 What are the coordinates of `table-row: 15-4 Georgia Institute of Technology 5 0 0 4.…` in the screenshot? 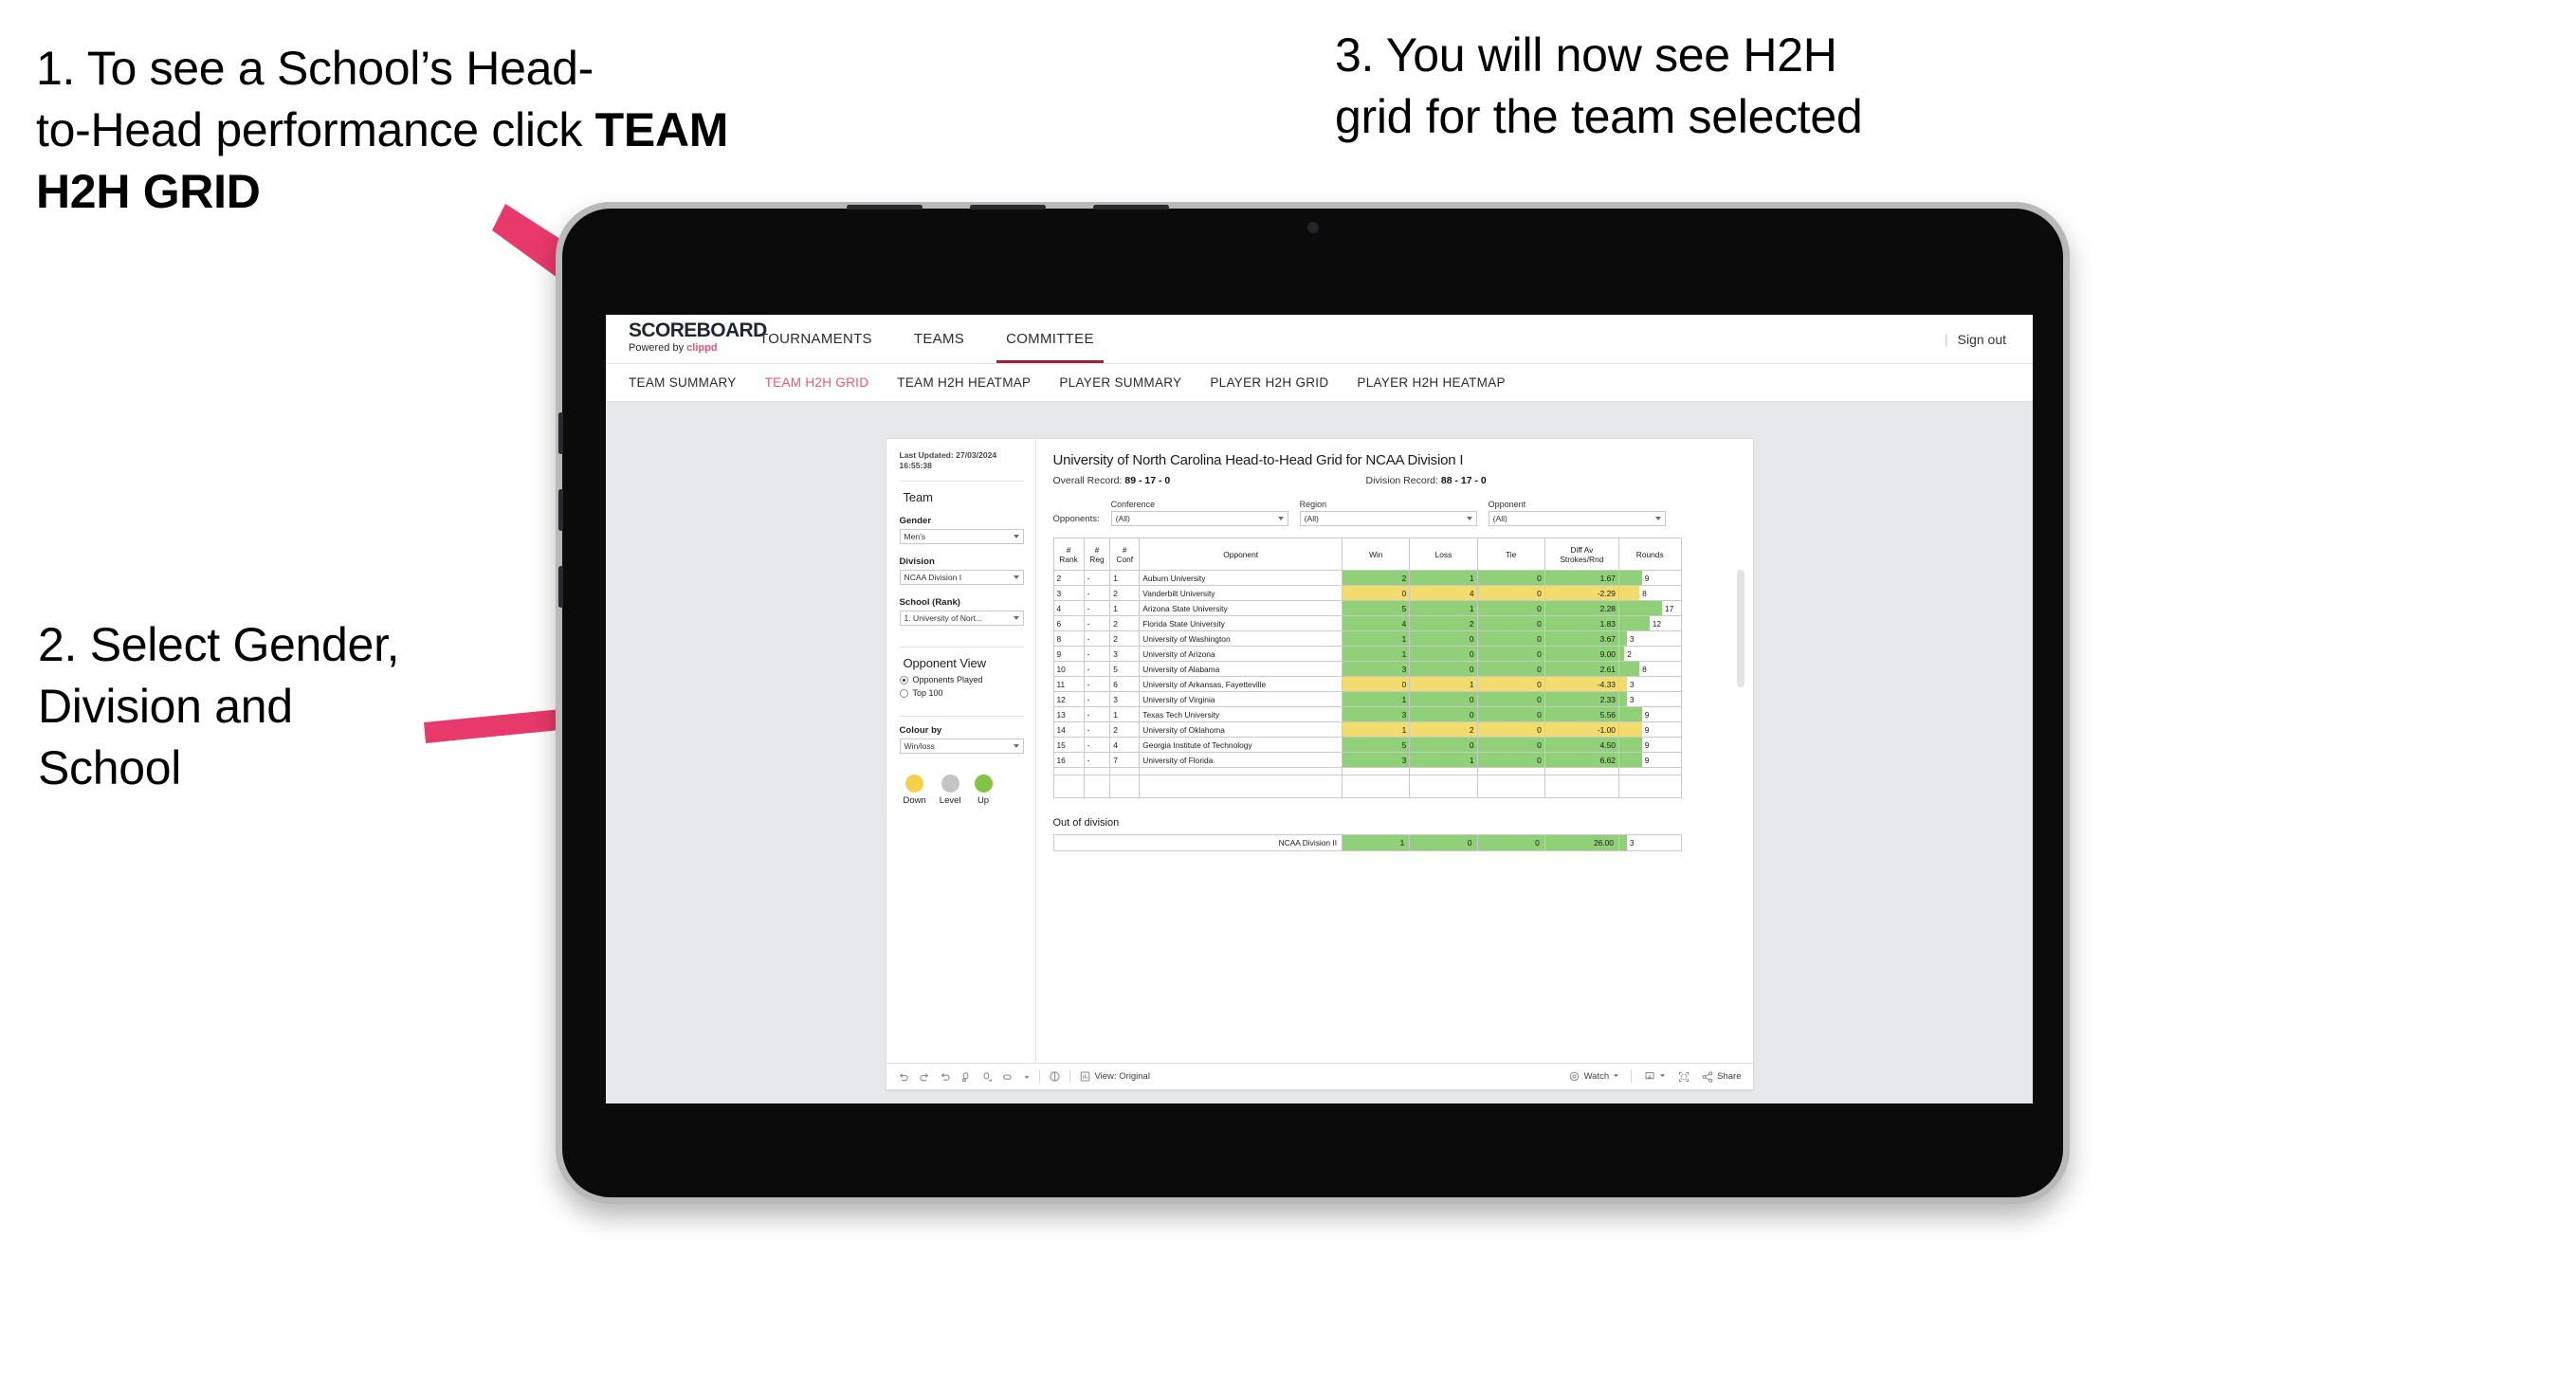 It's located at (1367, 745).